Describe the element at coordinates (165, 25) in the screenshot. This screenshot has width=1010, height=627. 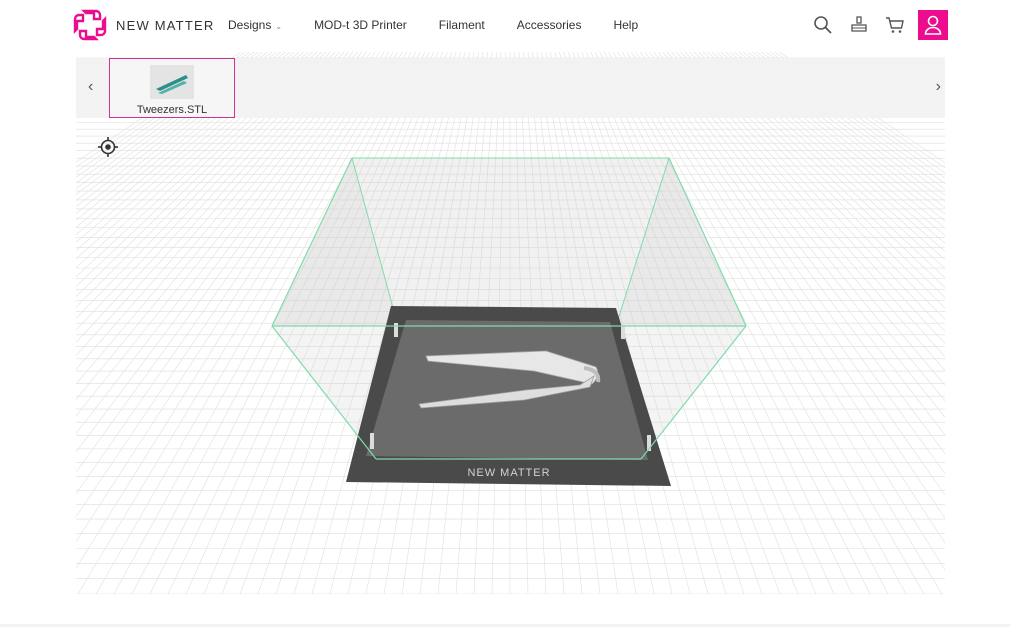
I see `brand-name: NEW MATTER` at that location.